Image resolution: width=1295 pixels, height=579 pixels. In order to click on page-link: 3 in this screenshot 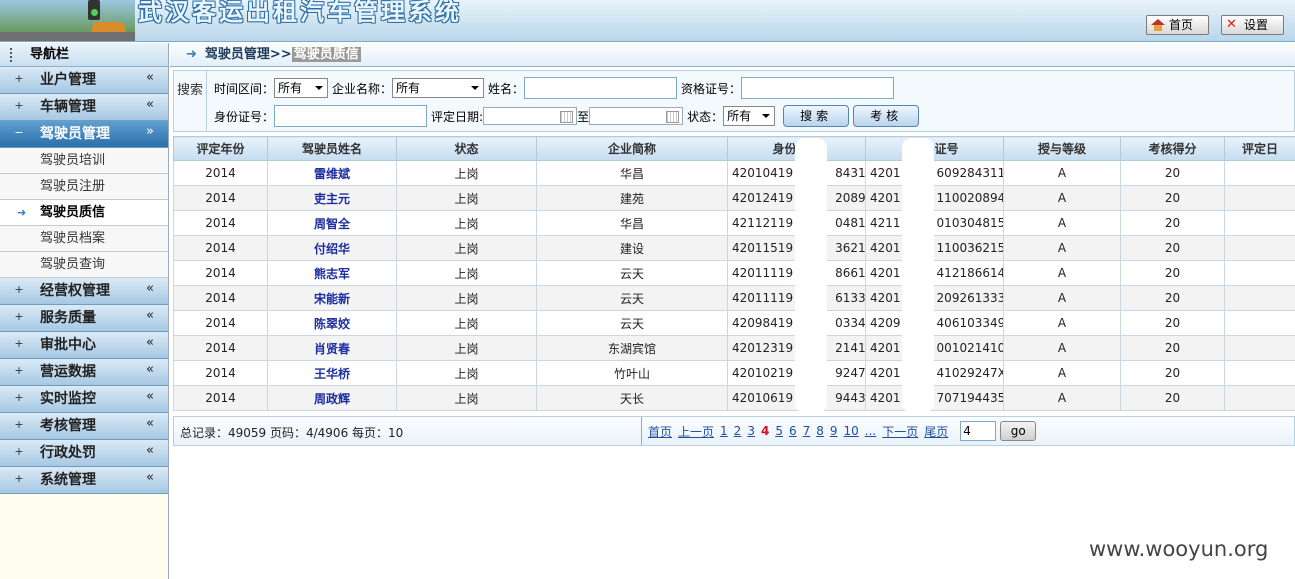, I will do `click(751, 431)`.